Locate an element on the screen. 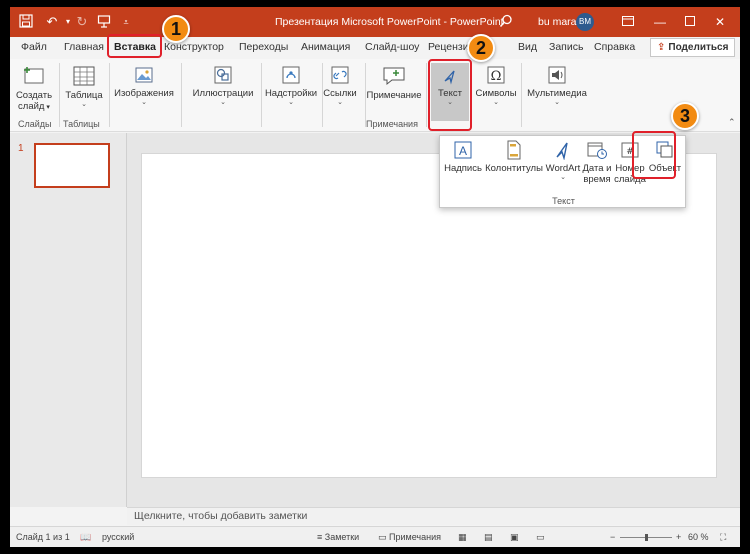  present-icon is located at coordinates (104, 22).